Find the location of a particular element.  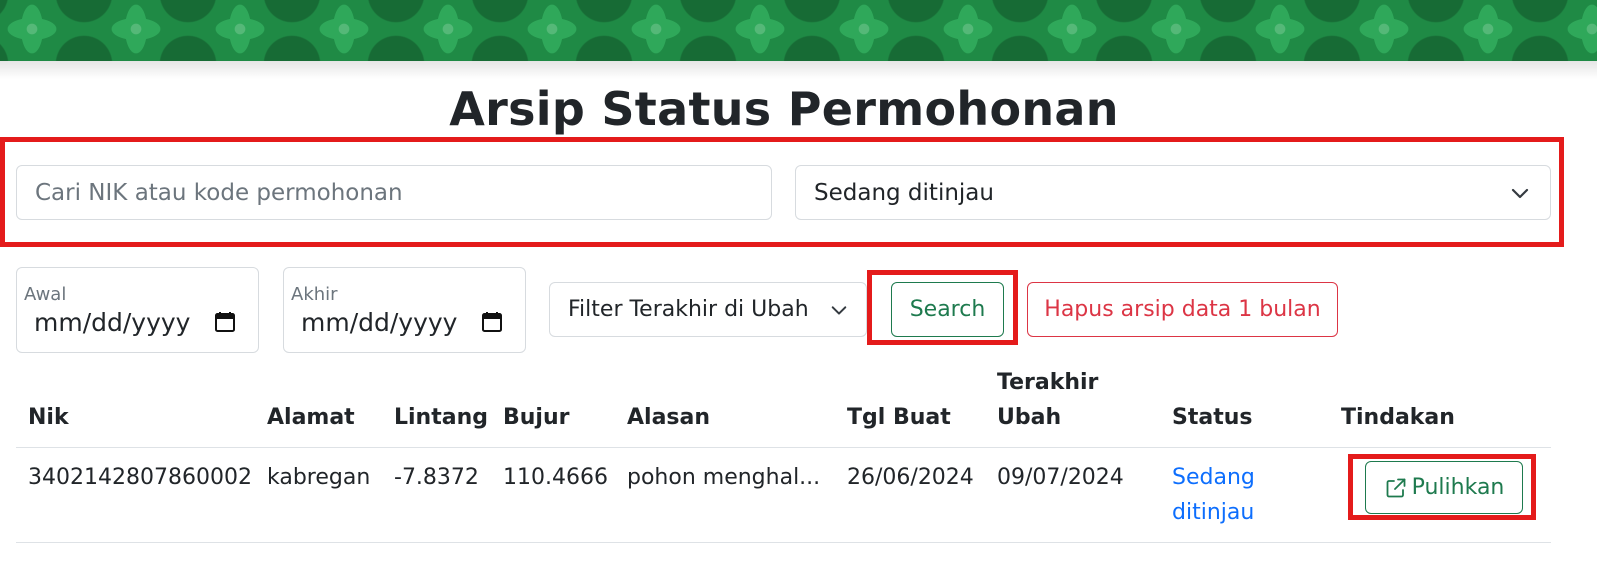

banner-shadow is located at coordinates (798, 70).